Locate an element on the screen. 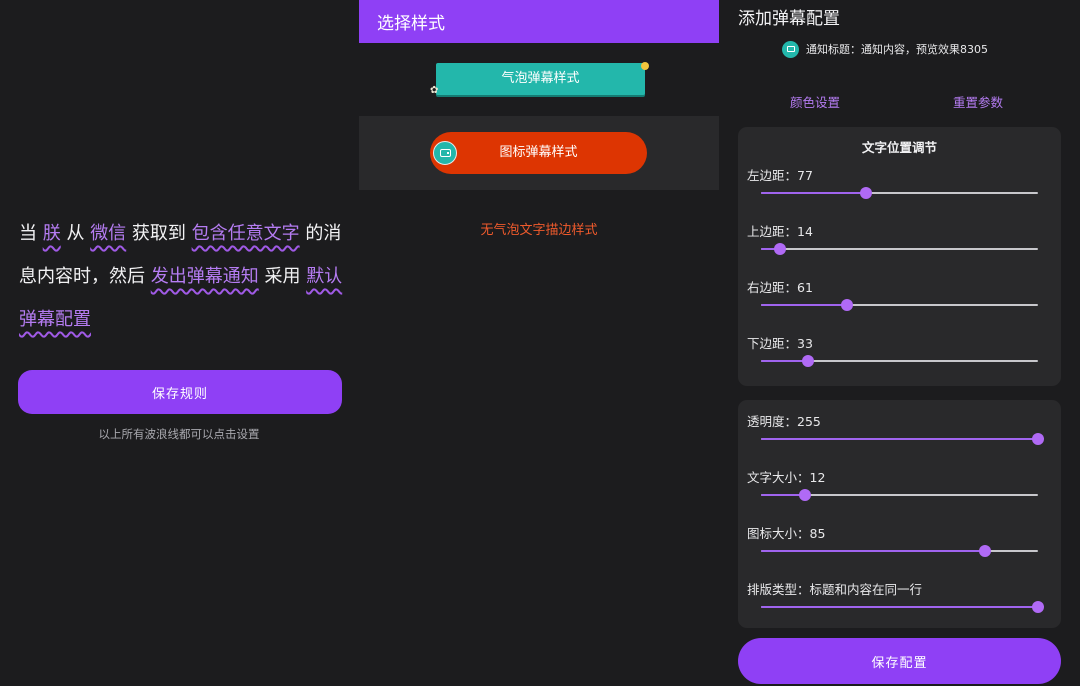  bubble-style-option: 气泡弹幕样式 is located at coordinates (540, 79).